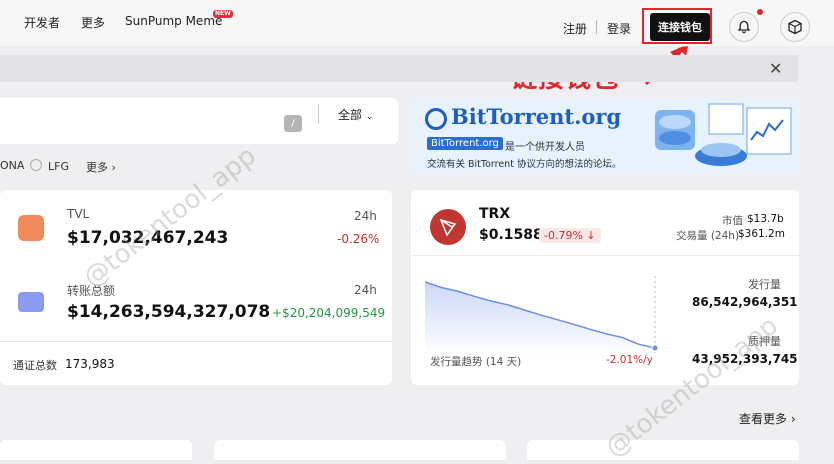  Describe the element at coordinates (596, 27) in the screenshot. I see `nav-divider` at that location.